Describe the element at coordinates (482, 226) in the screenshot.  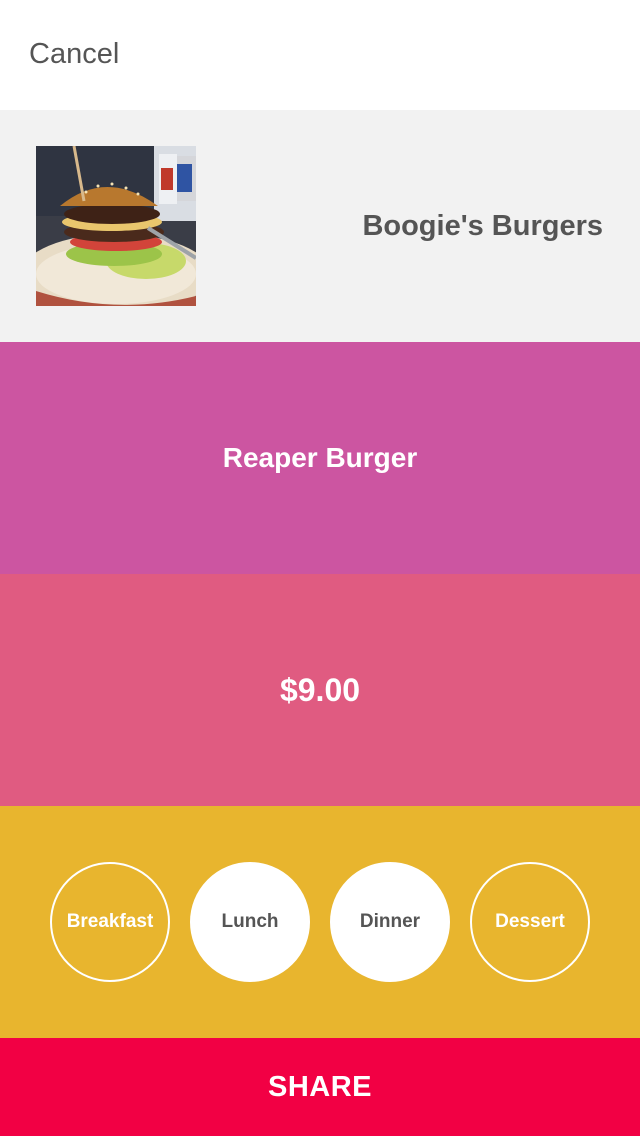
I see `restaurant-name: Boogie's Burgers` at that location.